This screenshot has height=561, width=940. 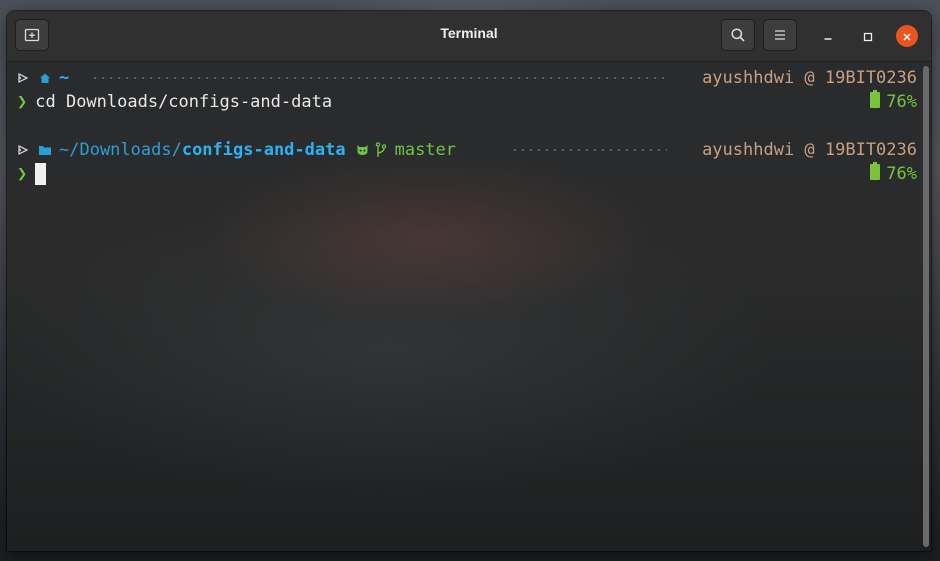 What do you see at coordinates (263, 150) in the screenshot?
I see `prompt-path-current: configs-and-data` at bounding box center [263, 150].